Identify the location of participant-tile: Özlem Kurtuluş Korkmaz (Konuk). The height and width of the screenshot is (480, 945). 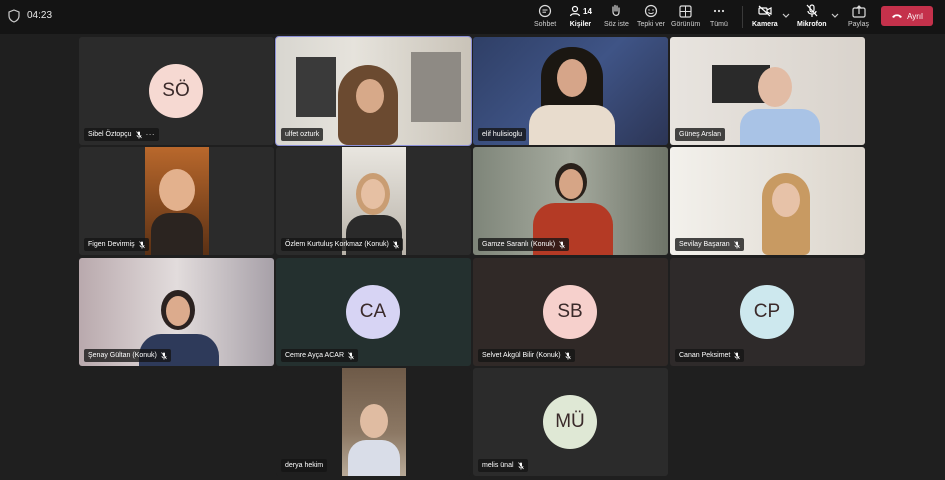
(373, 201).